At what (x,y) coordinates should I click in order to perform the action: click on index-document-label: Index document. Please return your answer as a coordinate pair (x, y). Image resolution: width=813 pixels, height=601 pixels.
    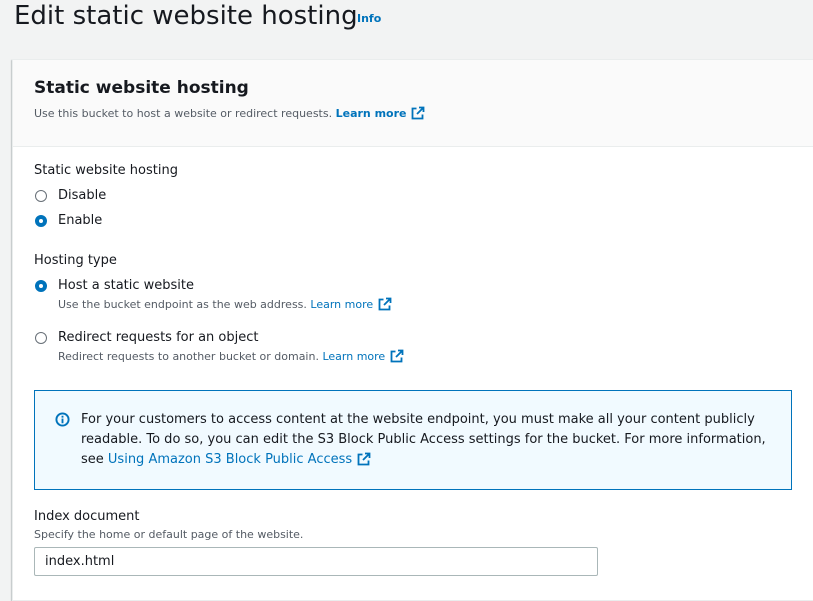
    Looking at the image, I should click on (87, 516).